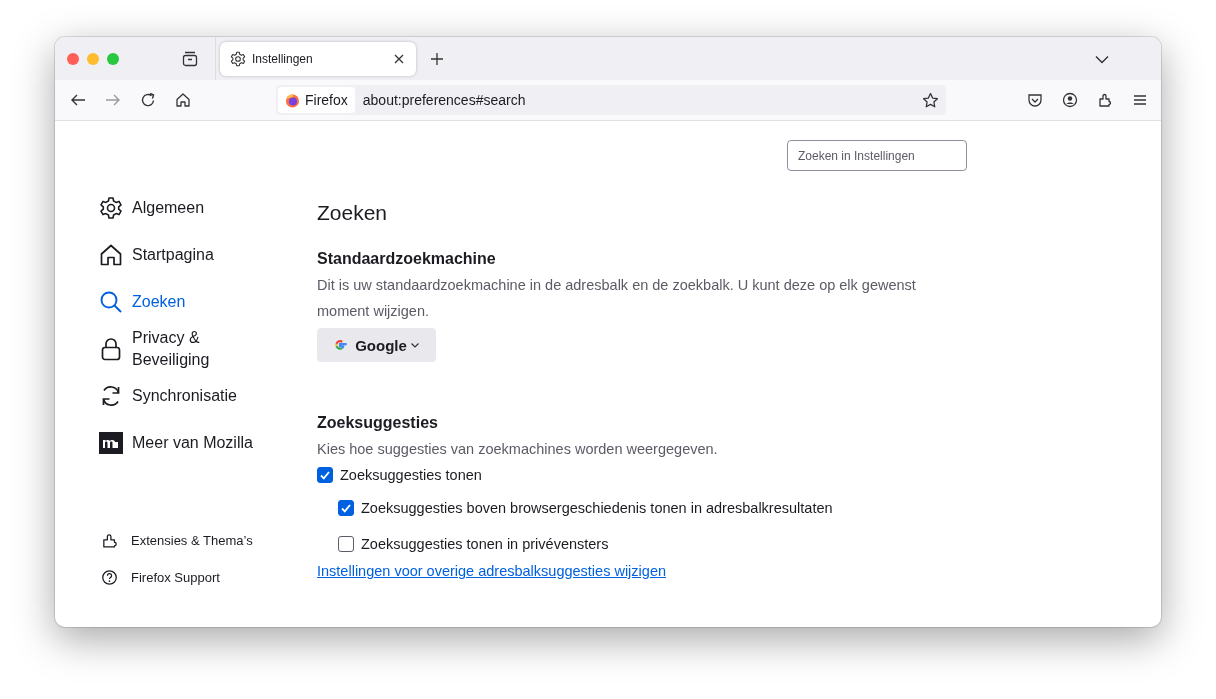 The height and width of the screenshot is (699, 1216). I want to click on m-logo-icon, so click(111, 442).